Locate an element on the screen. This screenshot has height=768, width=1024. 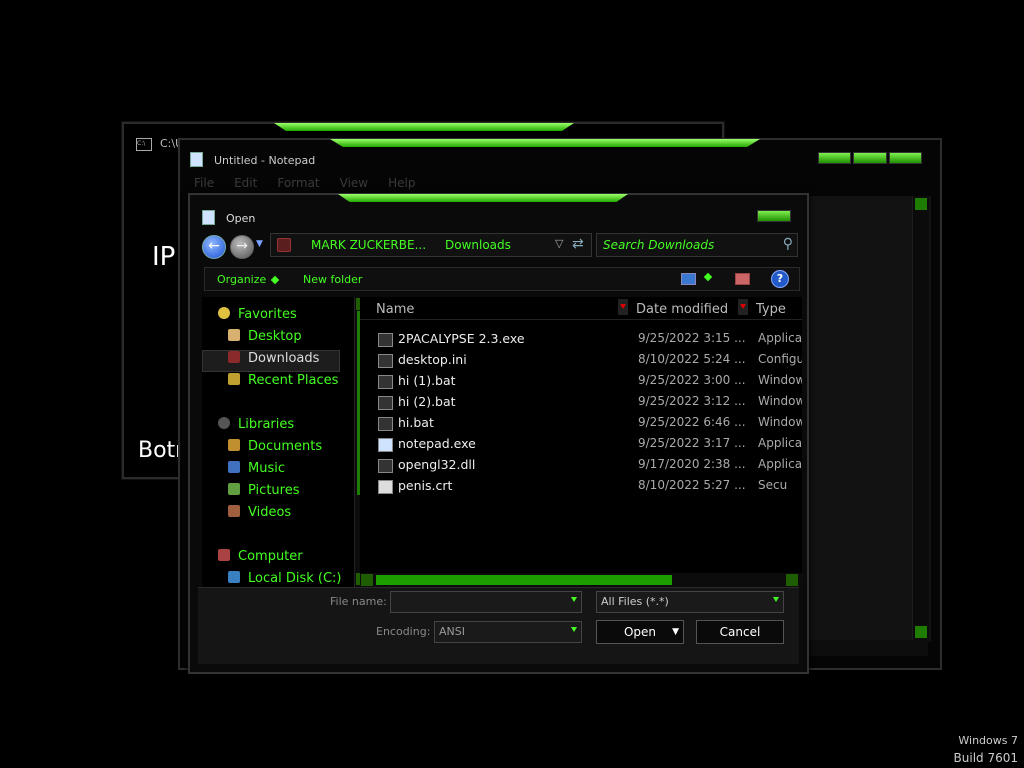
column-header-date: Date modified is located at coordinates (682, 309).